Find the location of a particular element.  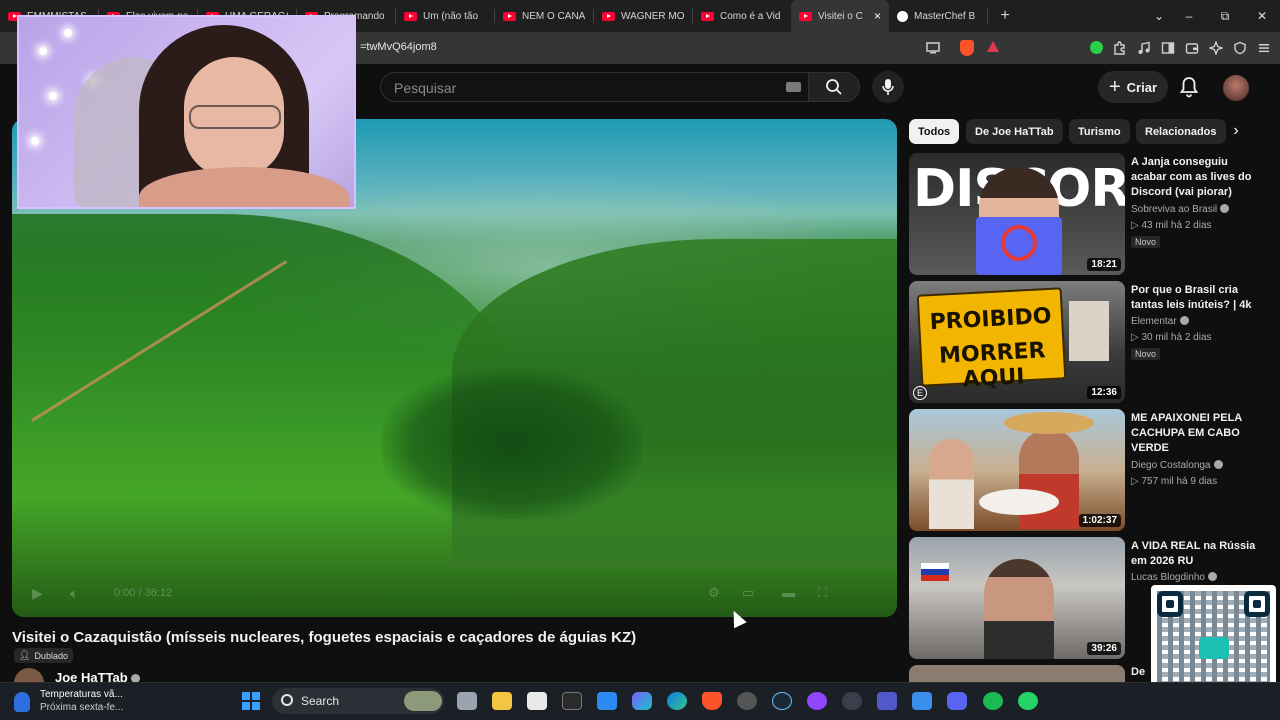

plus-icon: + is located at coordinates (1114, 87).